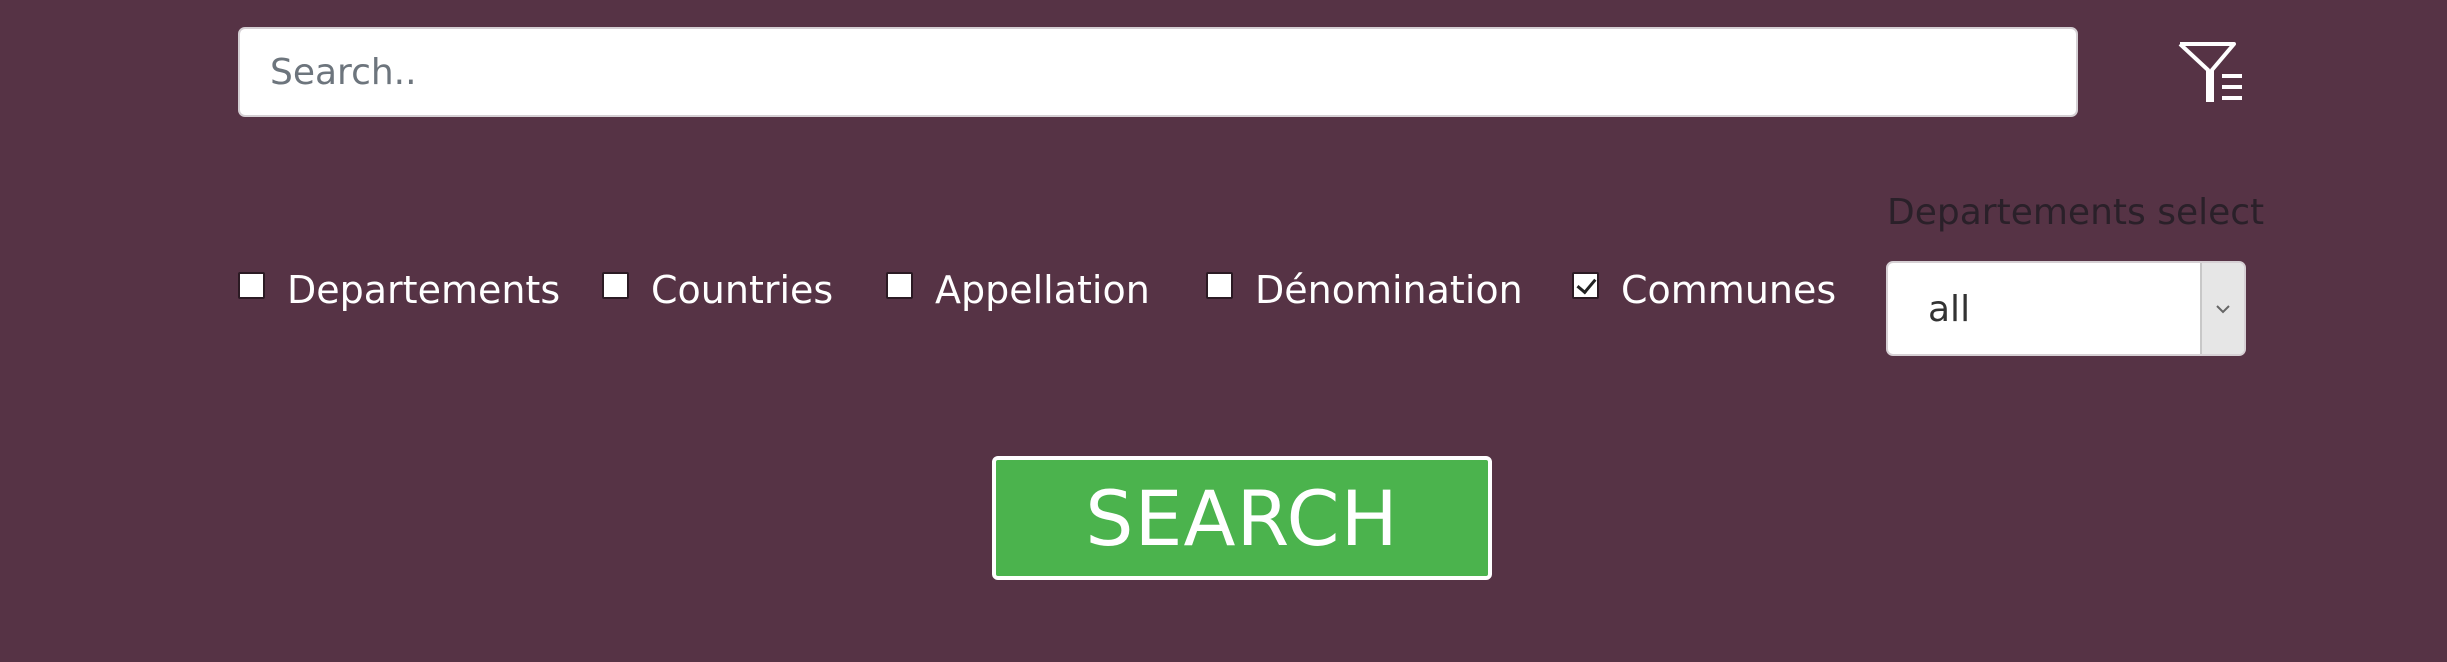 Image resolution: width=2447 pixels, height=662 pixels. What do you see at coordinates (1585, 285) in the screenshot?
I see `communes-checkbox` at bounding box center [1585, 285].